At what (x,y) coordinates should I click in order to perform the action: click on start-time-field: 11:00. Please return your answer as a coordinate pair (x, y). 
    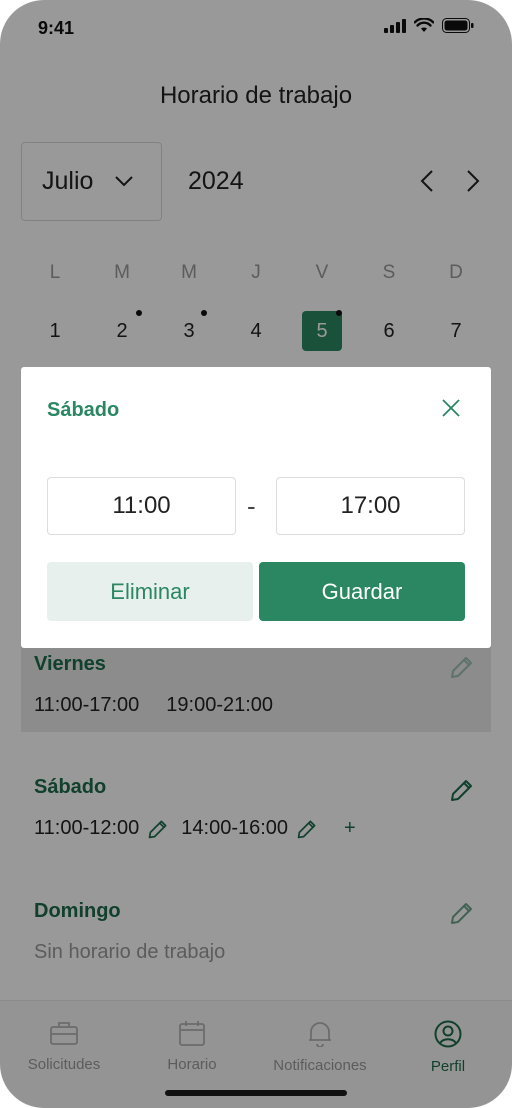
    Looking at the image, I should click on (141, 506).